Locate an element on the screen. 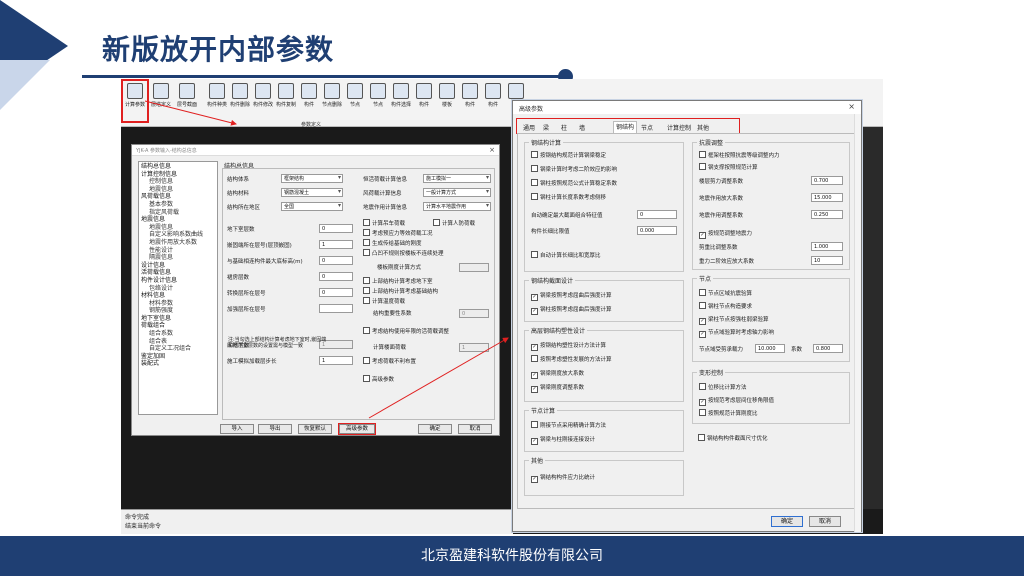  tree-item: 结构总信息 is located at coordinates (178, 167).